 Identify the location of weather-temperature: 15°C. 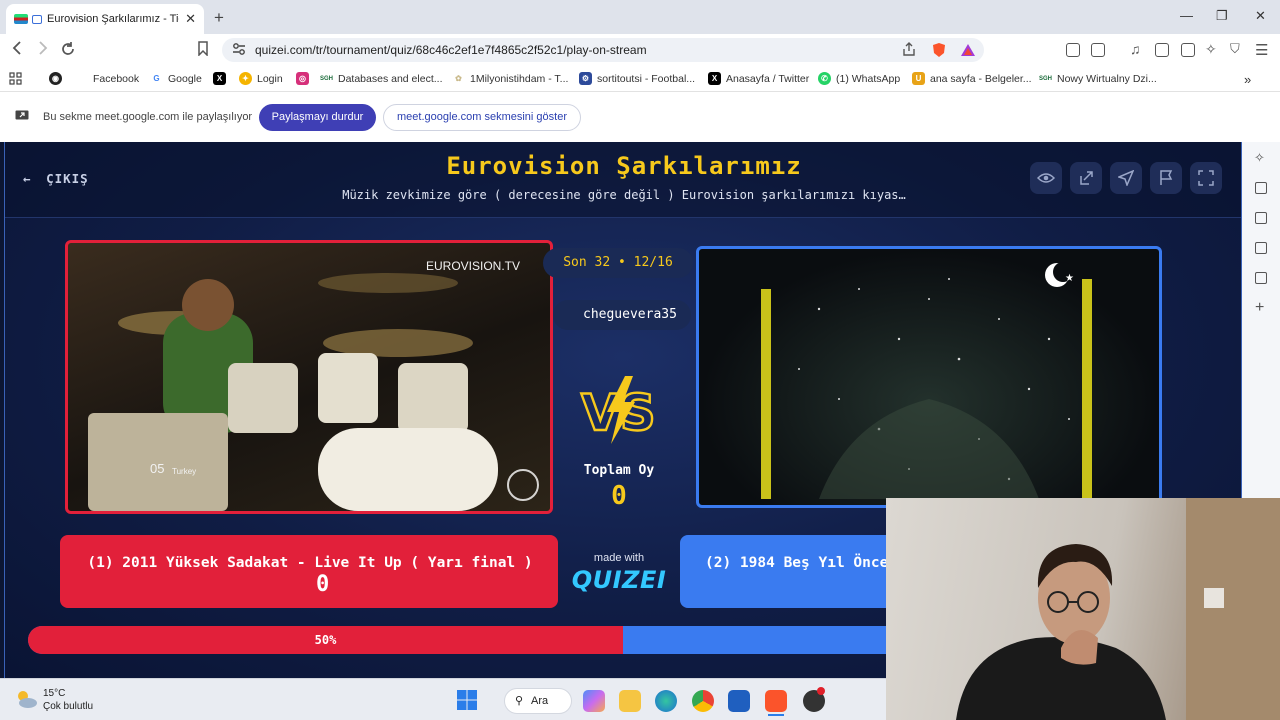
(54, 693).